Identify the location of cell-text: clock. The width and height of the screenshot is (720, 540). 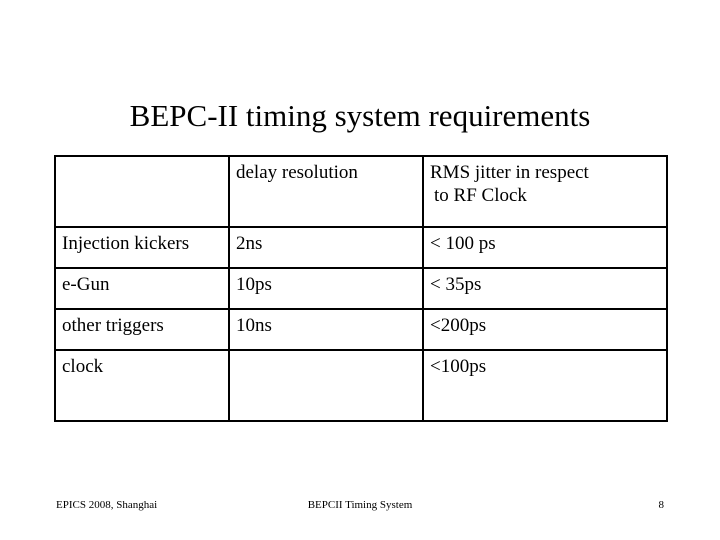
(83, 366).